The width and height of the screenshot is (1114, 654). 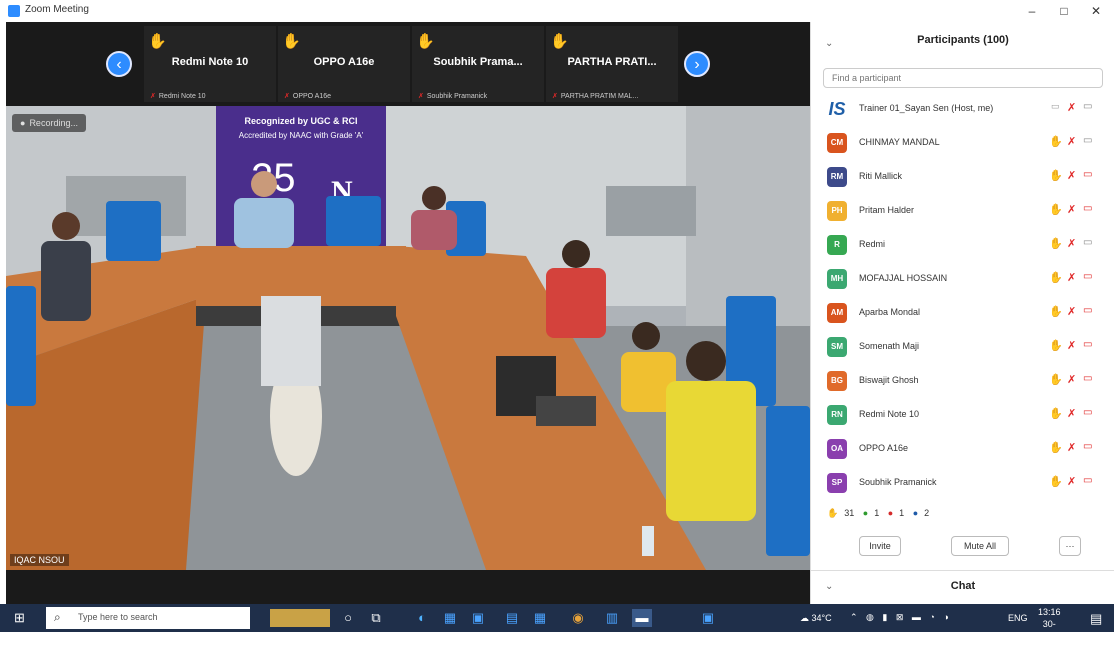 I want to click on task-view-icon: ⧉, so click(x=376, y=618).